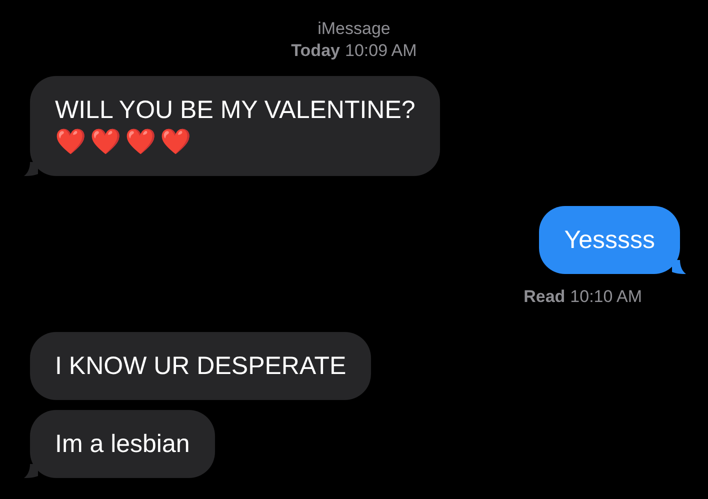 The image size is (708, 499). Describe the element at coordinates (235, 110) in the screenshot. I see `message-text: WILL YOU BE MY VALENTINE?` at that location.